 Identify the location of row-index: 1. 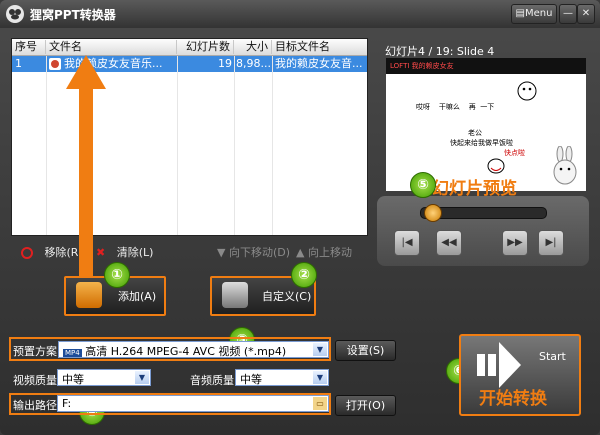
(18, 63).